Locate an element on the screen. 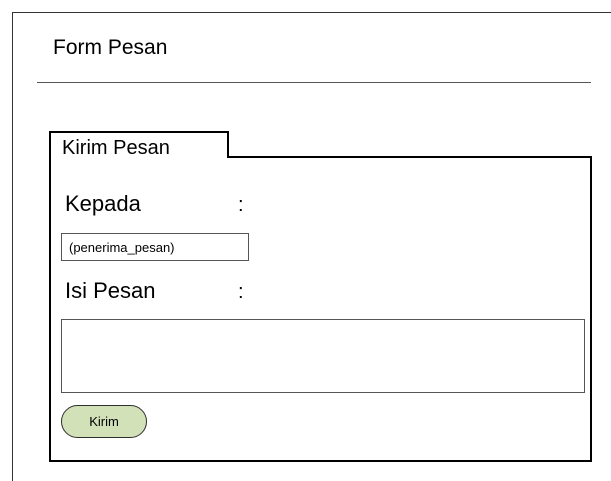 The width and height of the screenshot is (611, 481). page-title: Form Pesan is located at coordinates (110, 47).